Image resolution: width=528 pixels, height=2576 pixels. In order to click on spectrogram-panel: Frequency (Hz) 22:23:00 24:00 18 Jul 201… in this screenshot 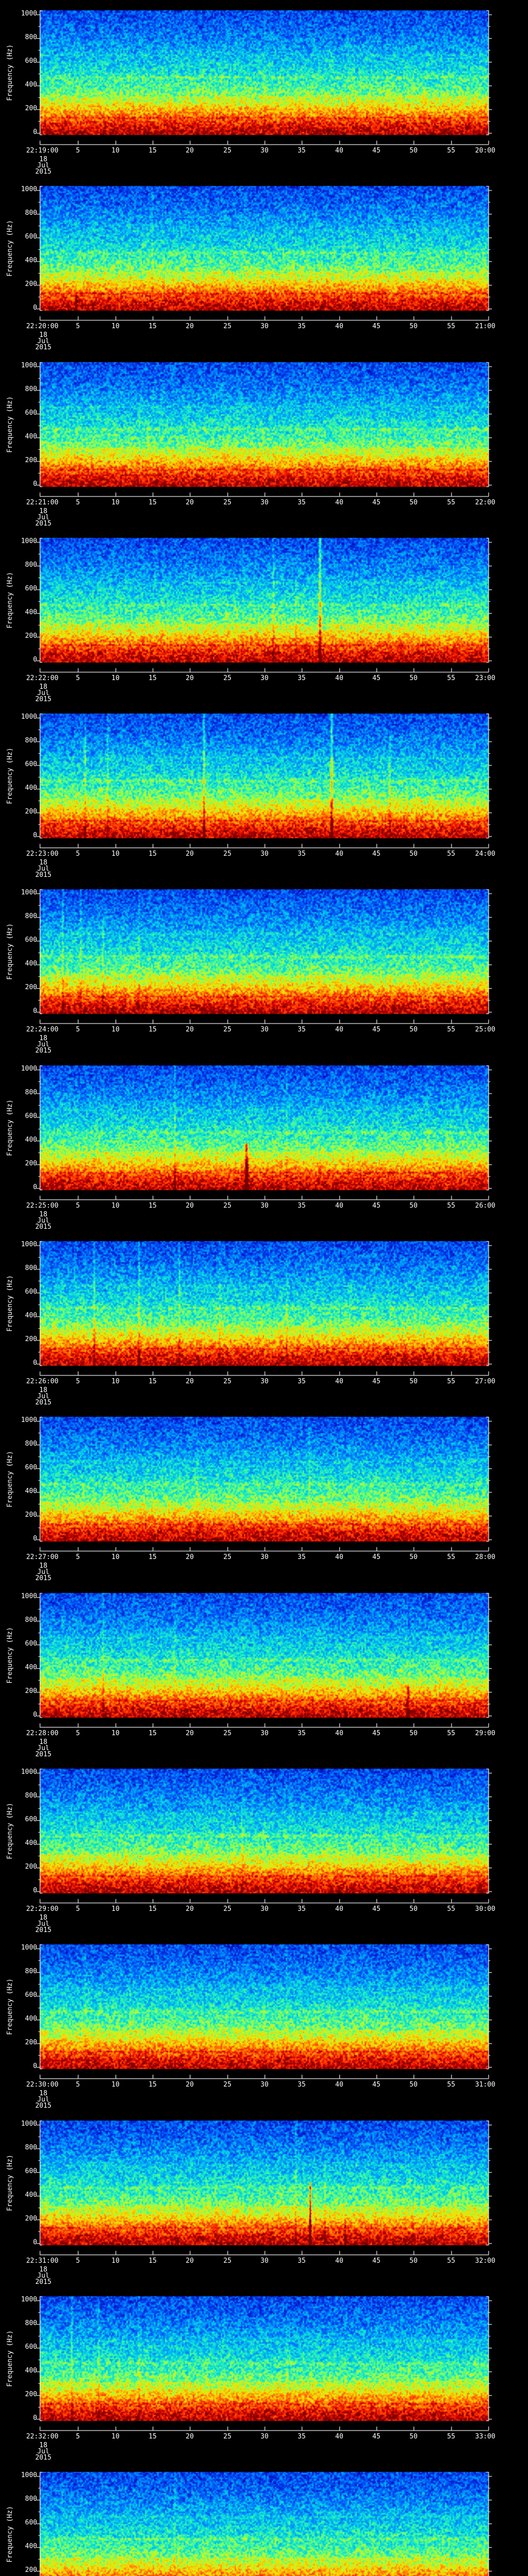, I will do `click(264, 791)`.